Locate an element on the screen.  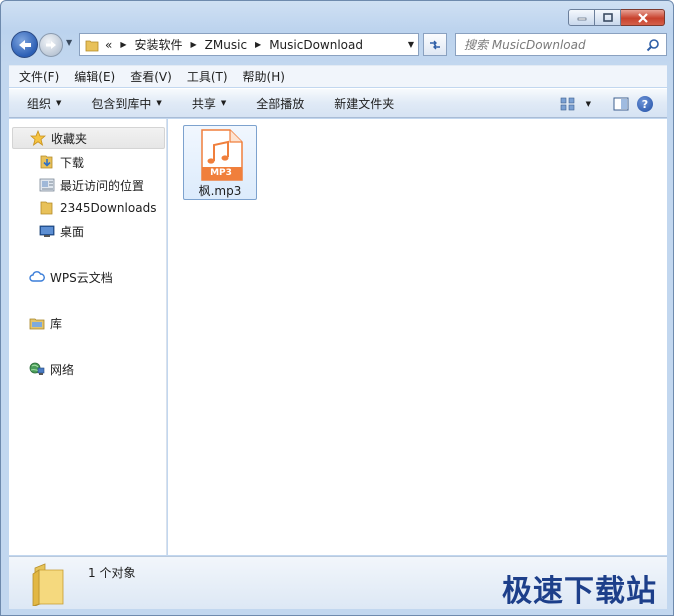
desktop-icon is located at coordinates (47, 231).